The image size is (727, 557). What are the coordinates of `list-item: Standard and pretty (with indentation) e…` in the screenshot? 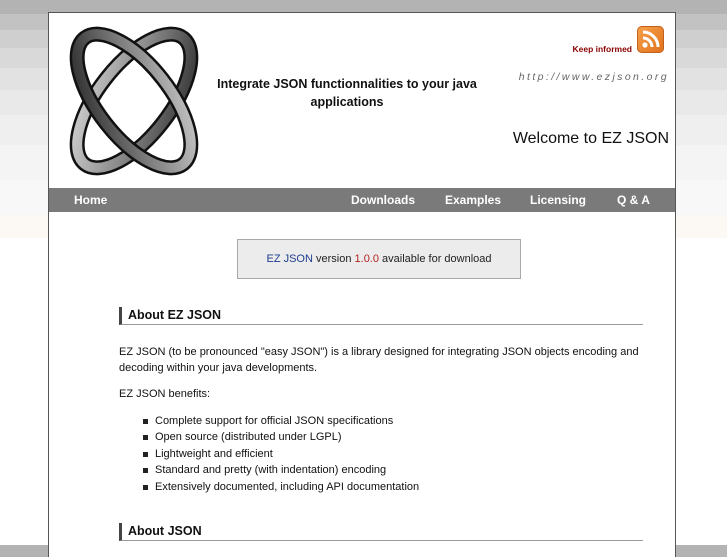 It's located at (269, 470).